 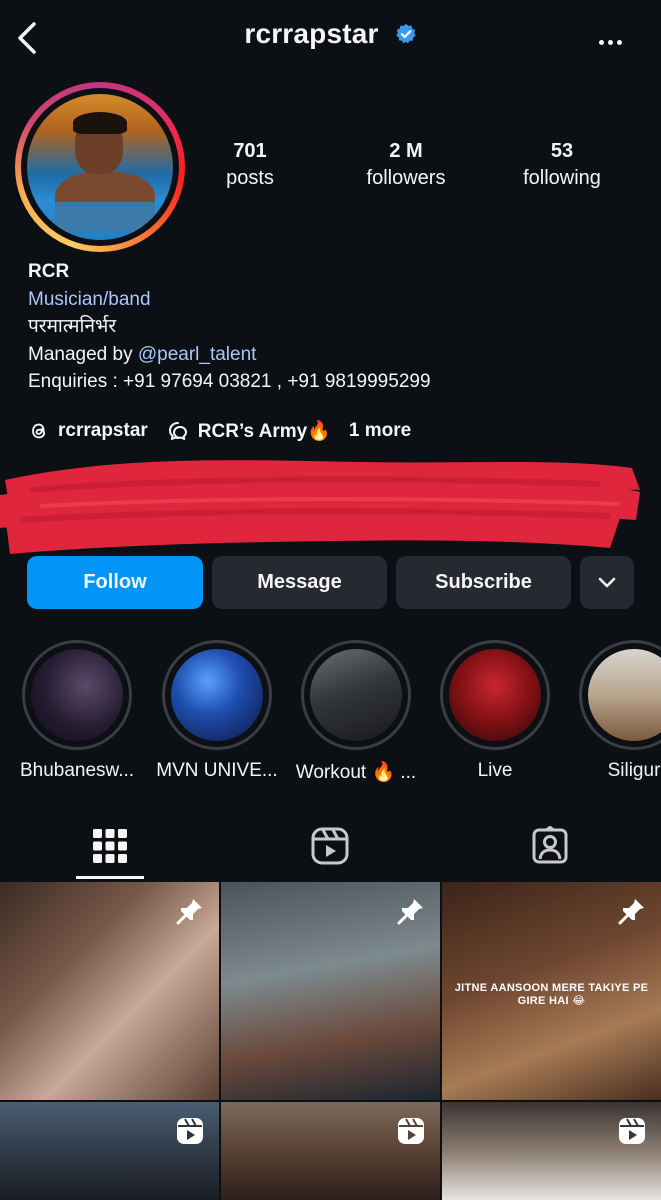 I want to click on posts-label: posts, so click(x=250, y=178).